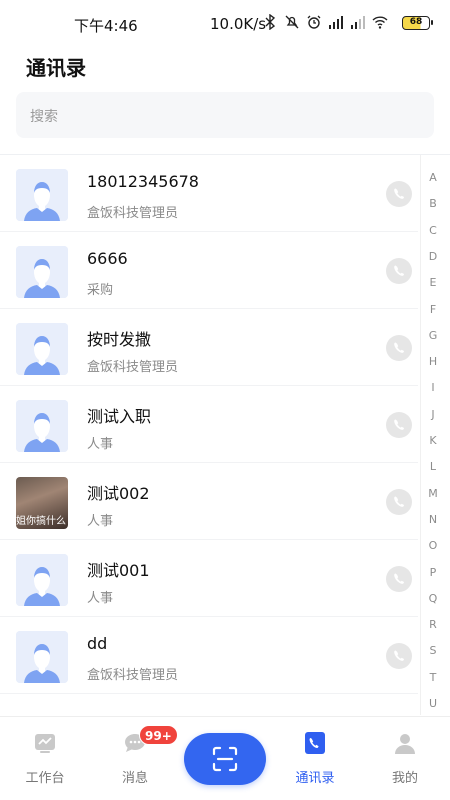 The width and height of the screenshot is (450, 800). Describe the element at coordinates (417, 23) in the screenshot. I see `battery-indicator: 68` at that location.